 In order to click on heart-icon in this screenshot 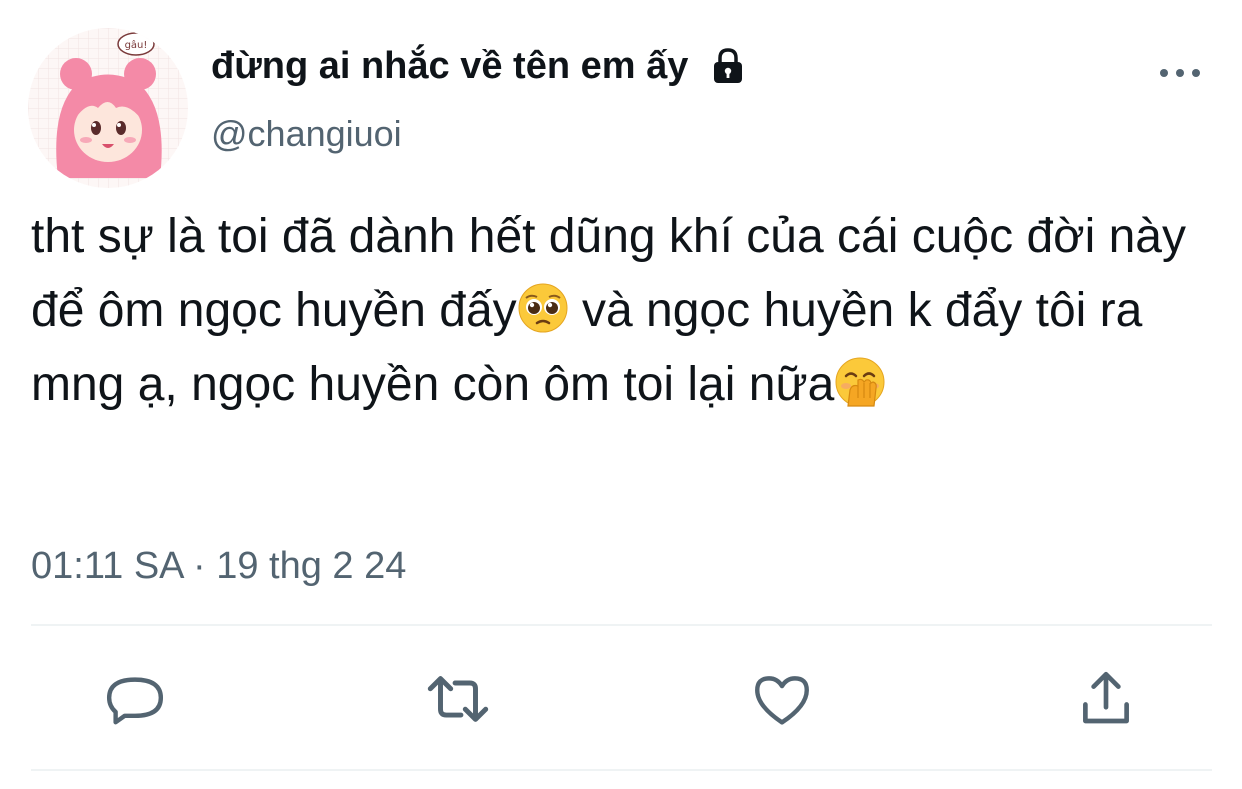, I will do `click(782, 700)`.